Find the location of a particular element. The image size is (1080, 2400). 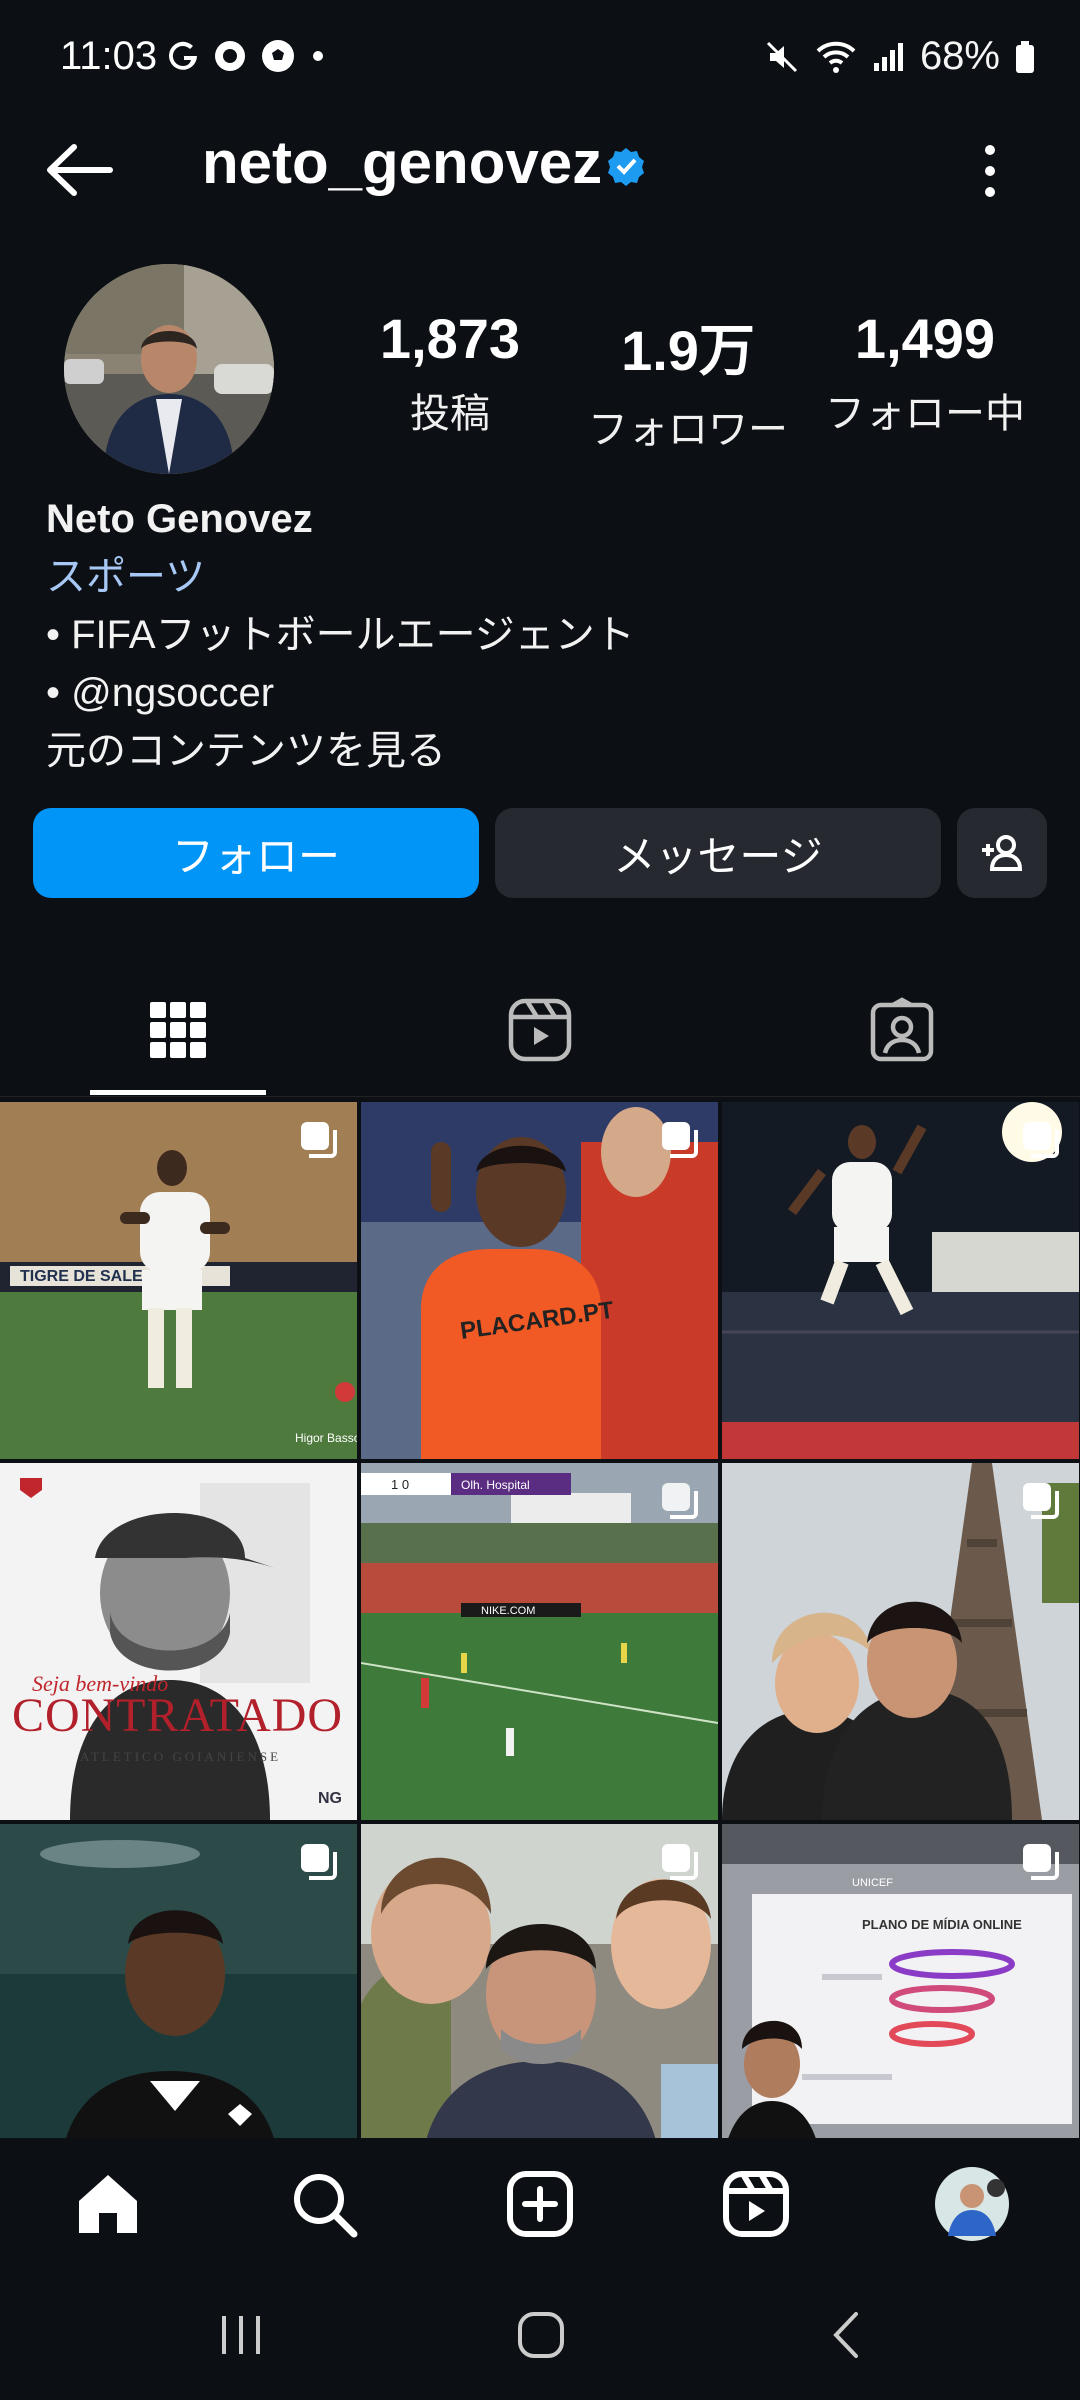

post-thumbnail: TIGRE DE SALES Higor Basso is located at coordinates (178, 1280).